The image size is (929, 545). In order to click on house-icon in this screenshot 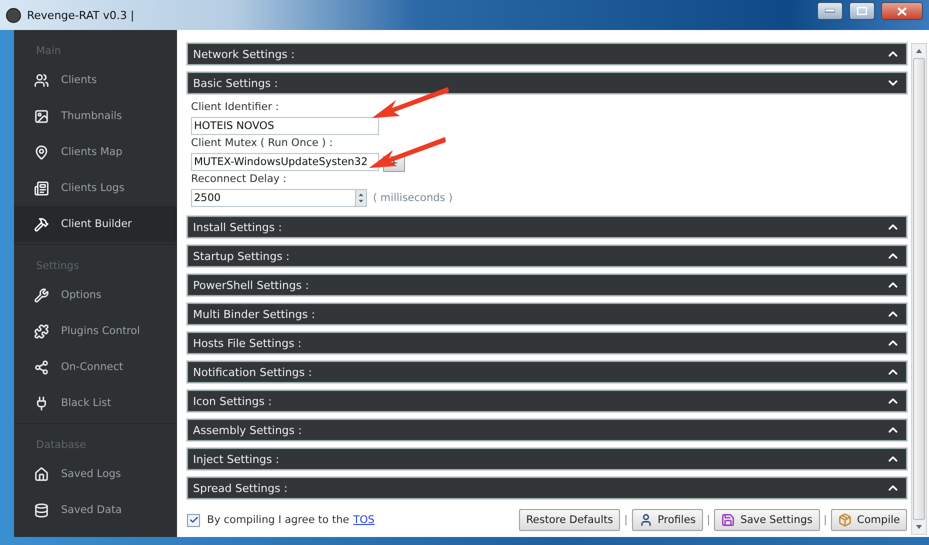, I will do `click(41, 474)`.